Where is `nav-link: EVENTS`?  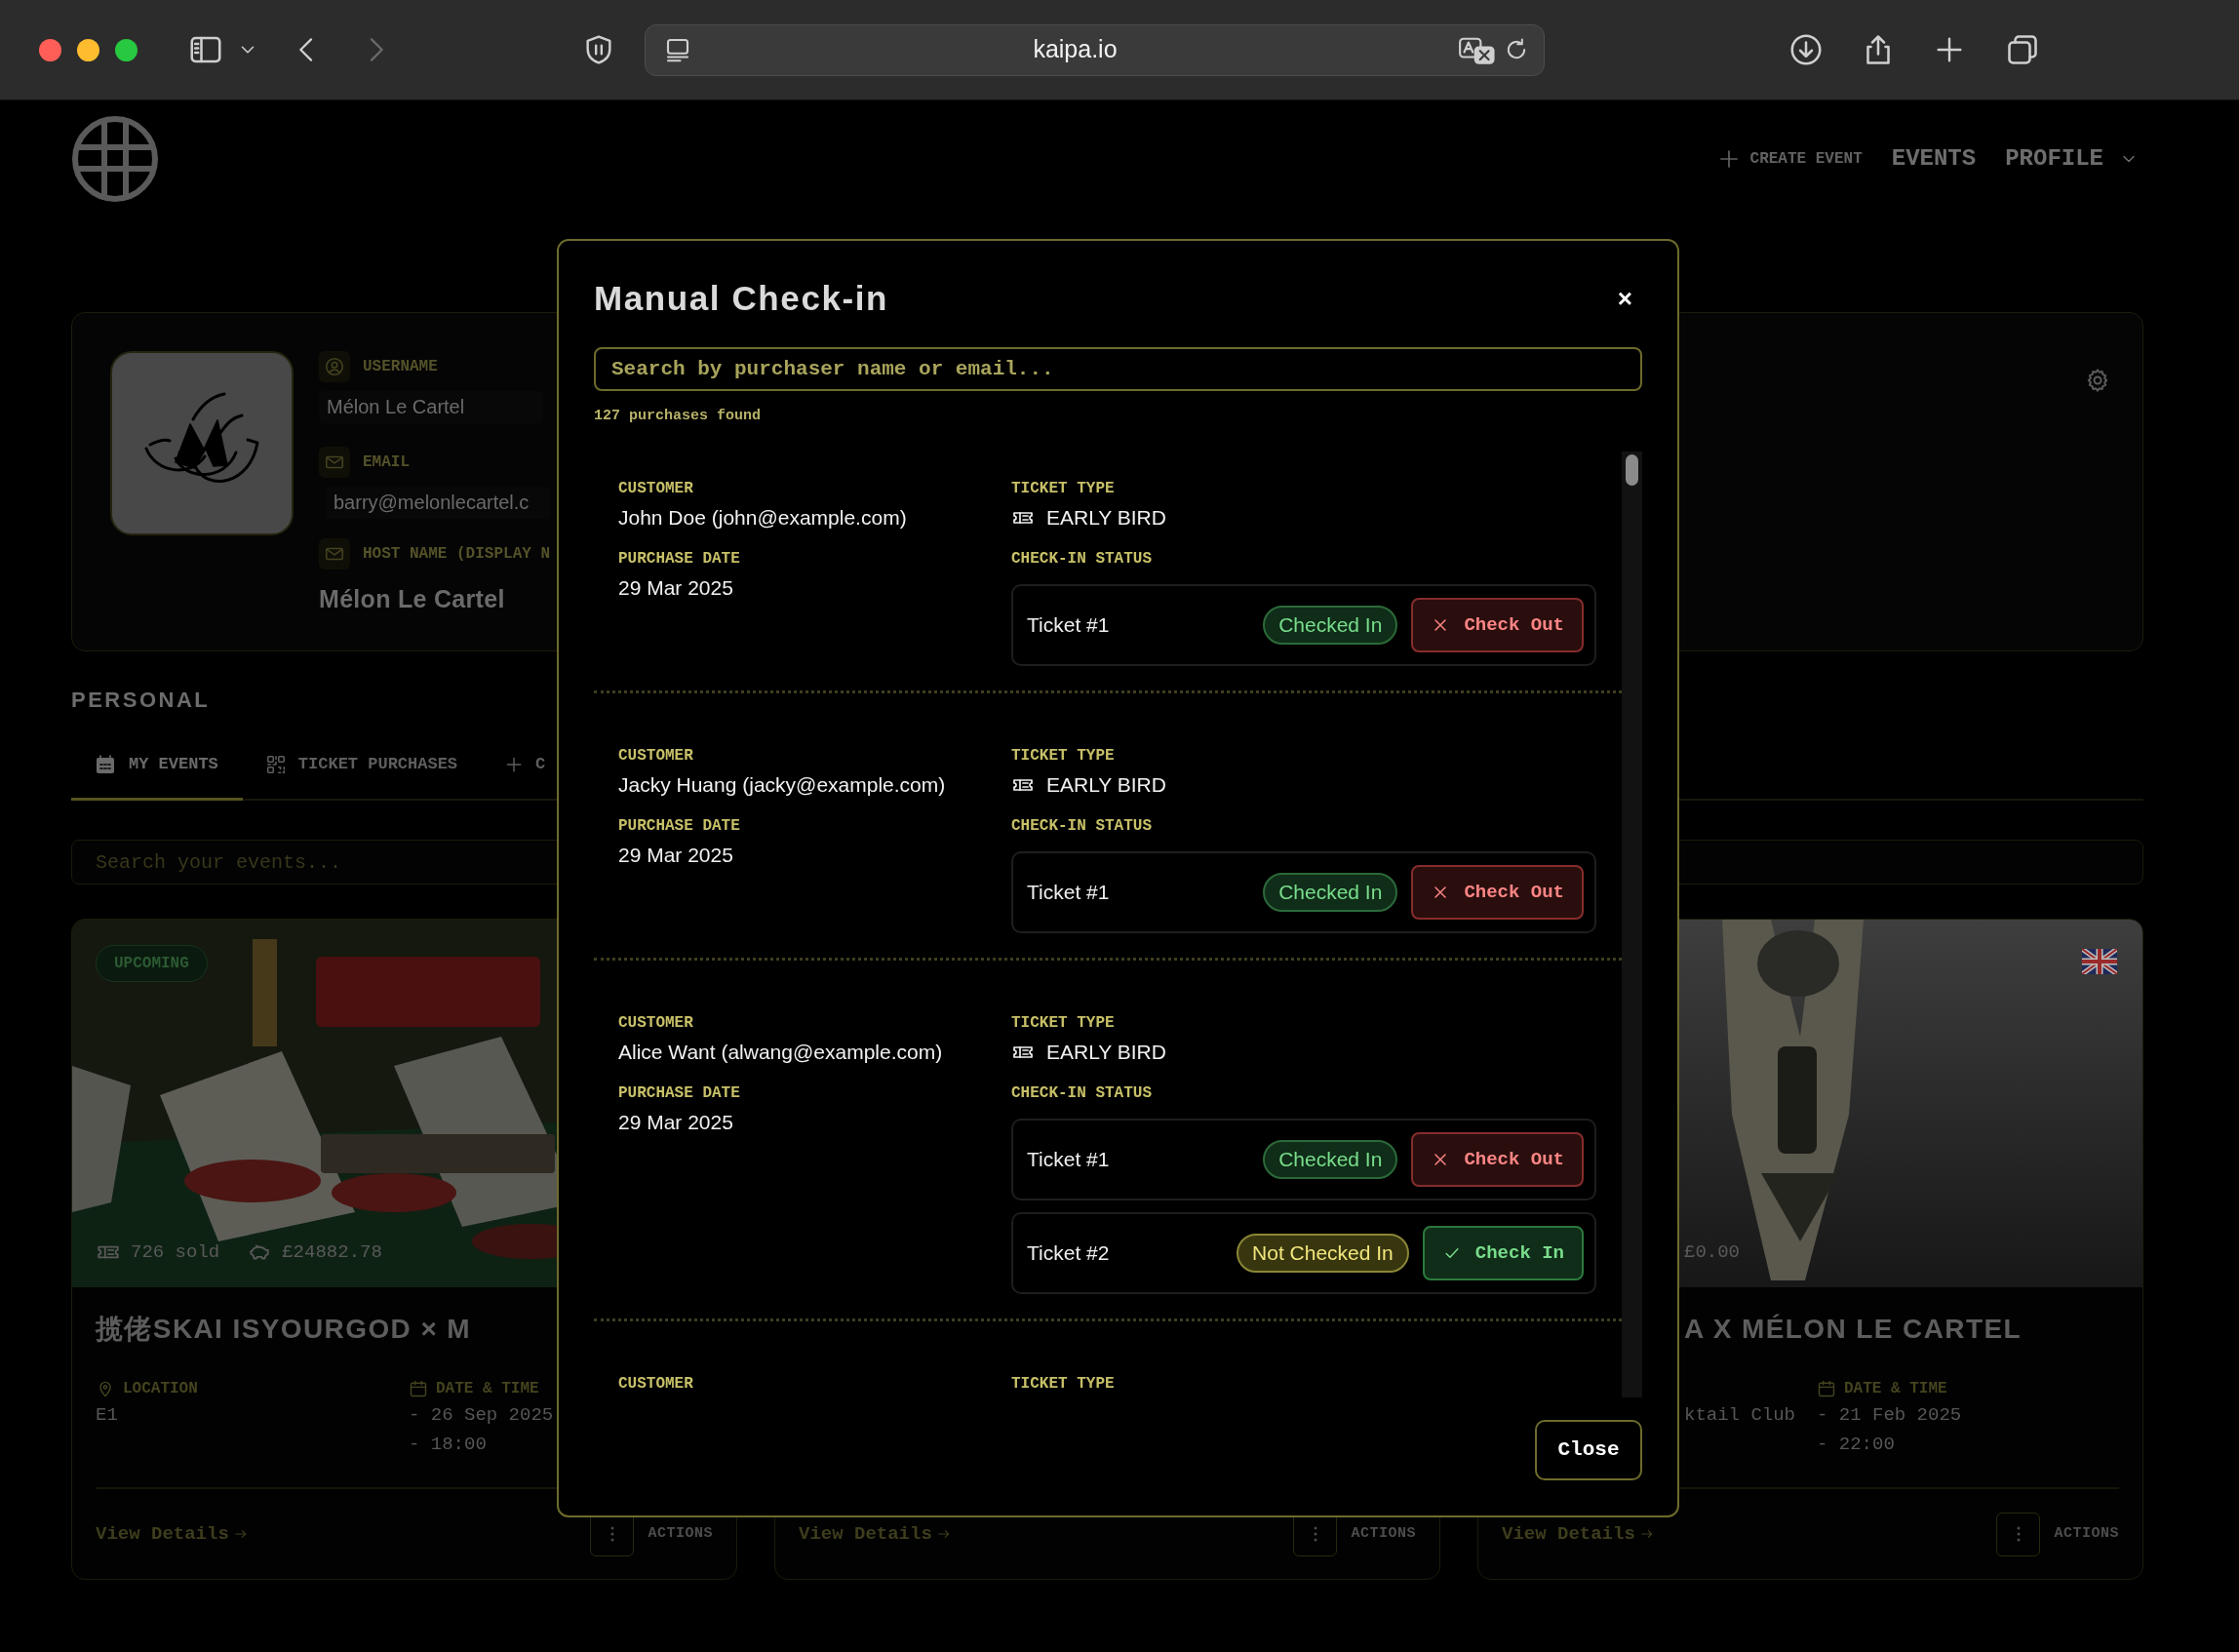 nav-link: EVENTS is located at coordinates (1934, 159).